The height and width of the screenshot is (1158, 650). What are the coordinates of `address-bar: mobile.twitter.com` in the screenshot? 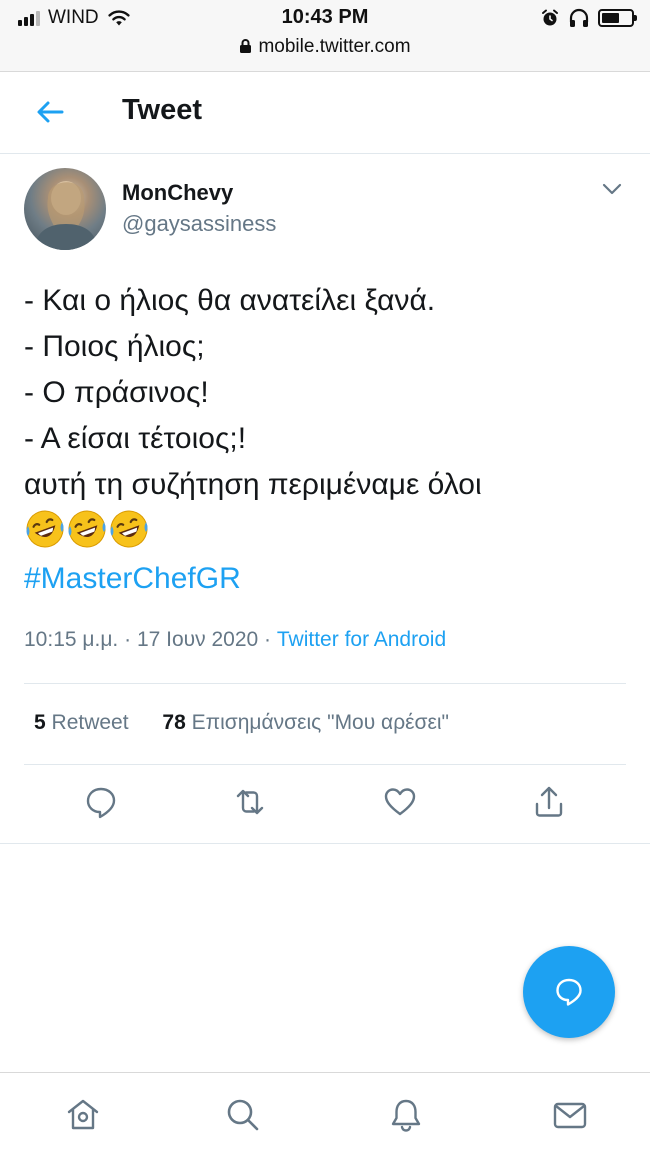 It's located at (325, 47).